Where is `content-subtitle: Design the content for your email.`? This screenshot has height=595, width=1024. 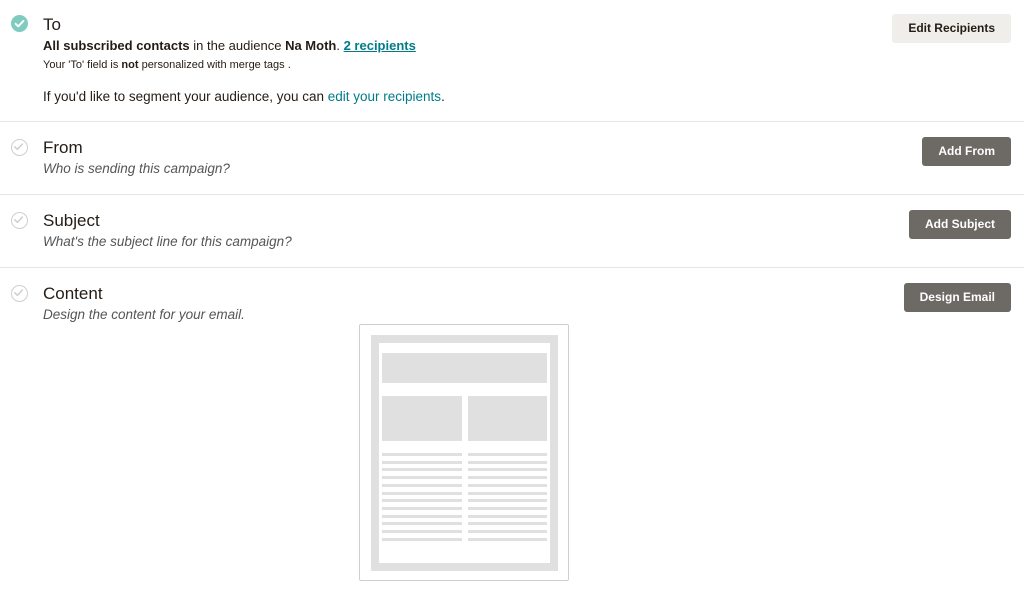
content-subtitle: Design the content for your email. is located at coordinates (144, 314).